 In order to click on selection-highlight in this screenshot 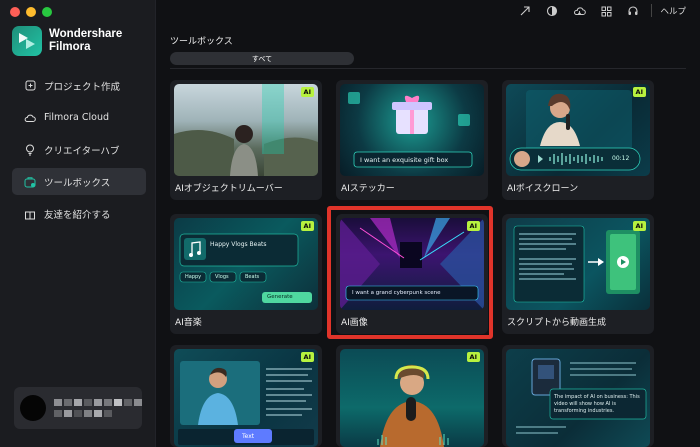, I will do `click(410, 272)`.